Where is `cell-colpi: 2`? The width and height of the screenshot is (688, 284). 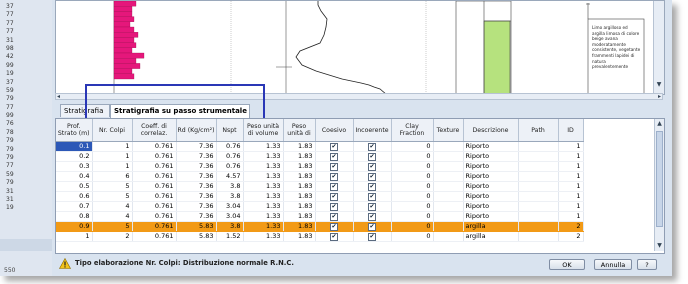
cell-colpi: 2 is located at coordinates (112, 236).